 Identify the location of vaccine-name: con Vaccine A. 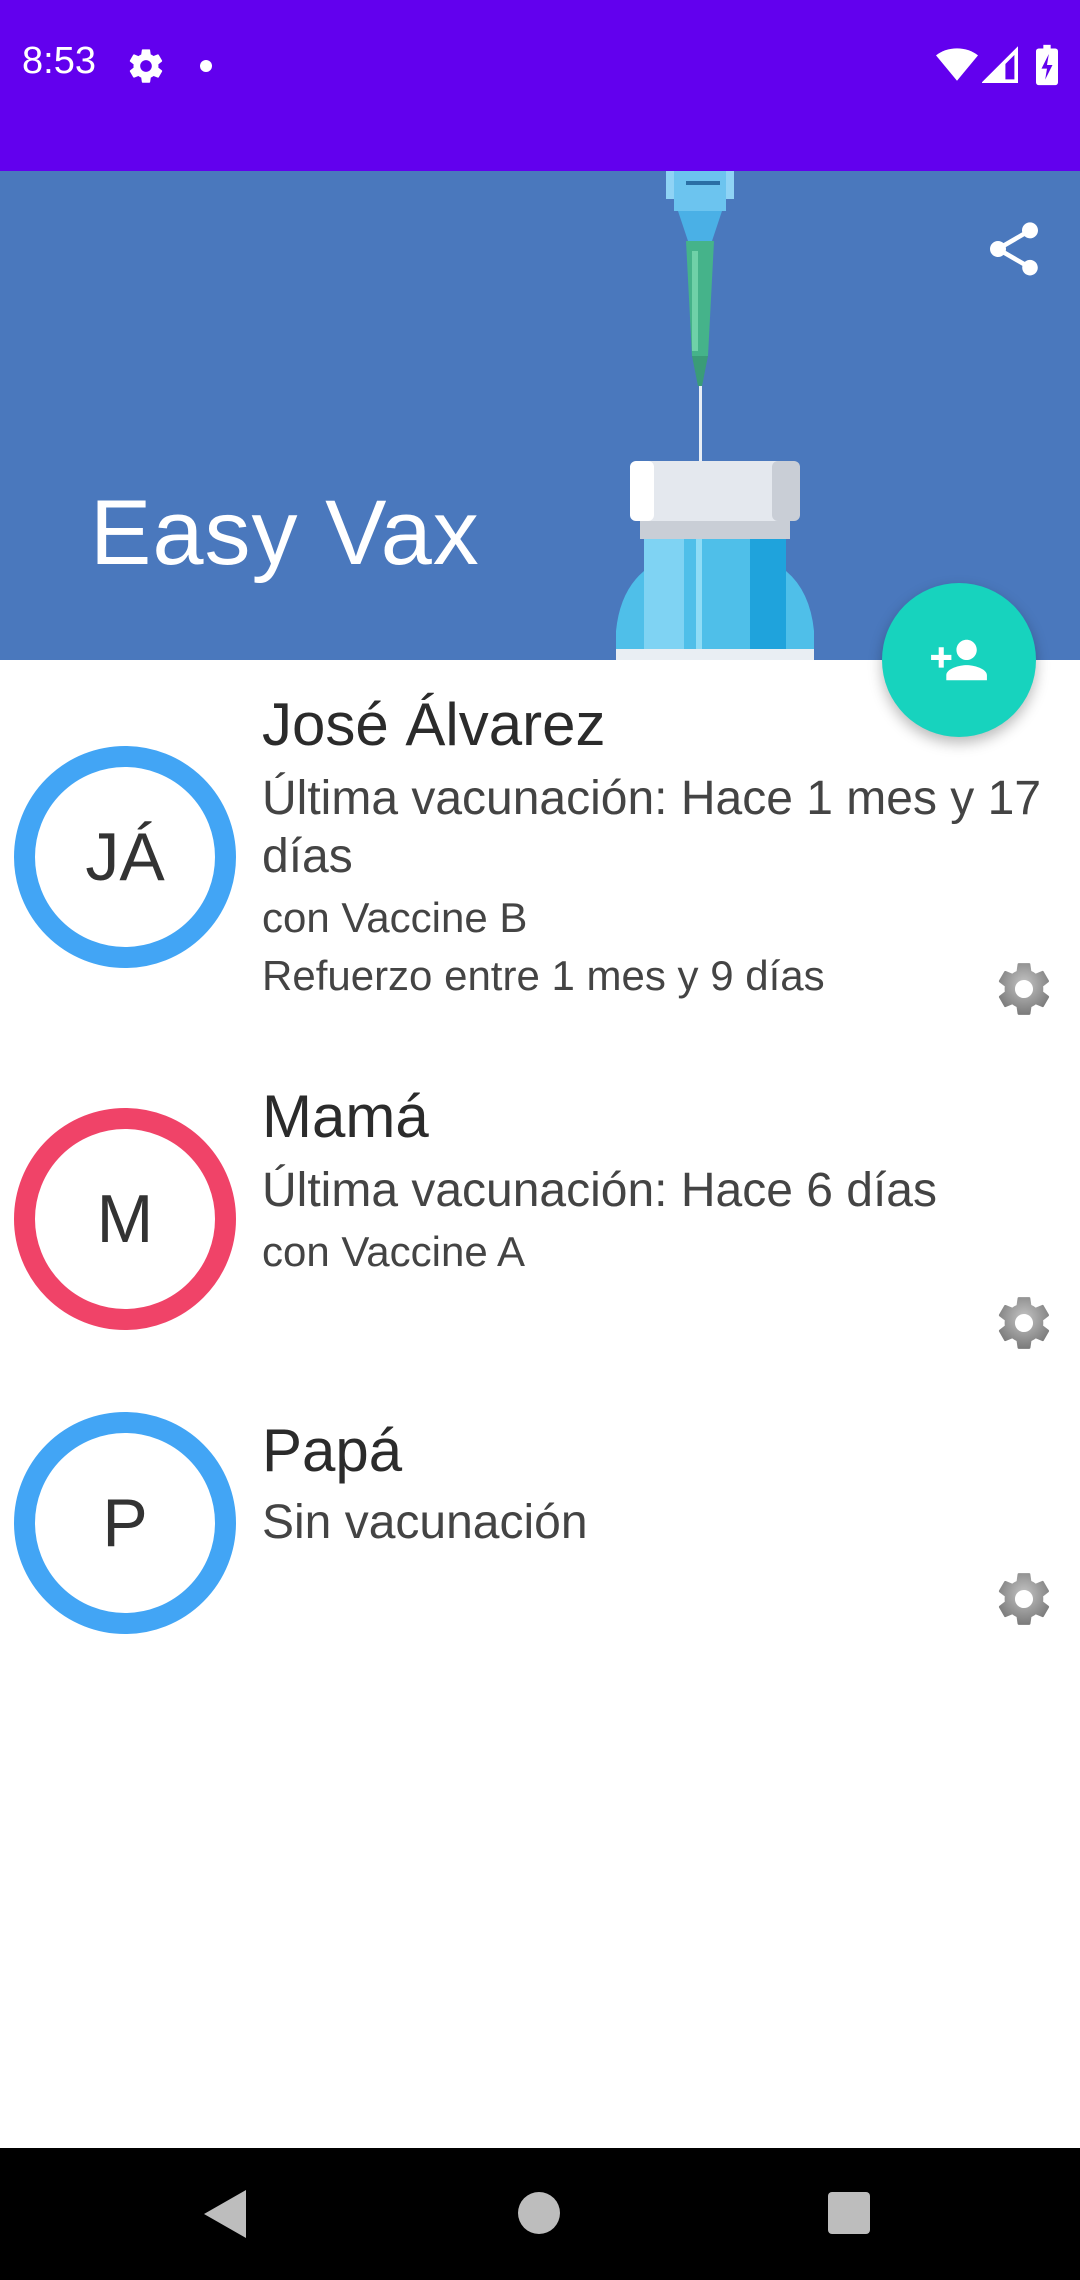
(394, 1251).